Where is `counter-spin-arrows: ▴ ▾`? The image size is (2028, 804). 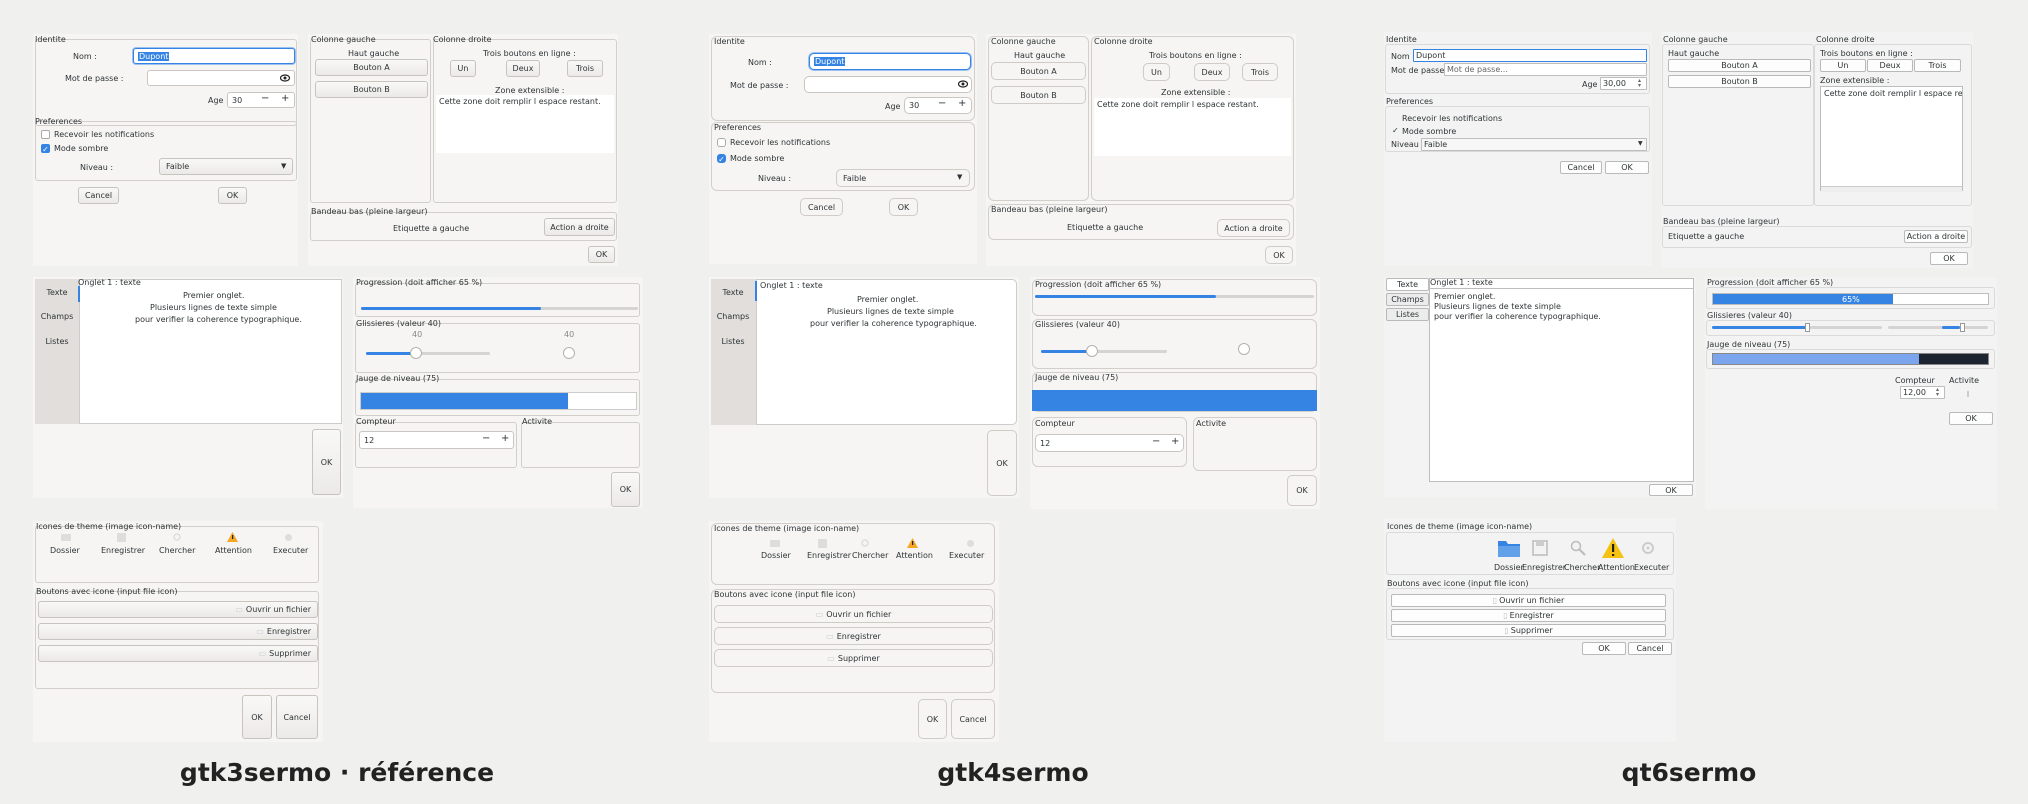 counter-spin-arrows: ▴ ▾ is located at coordinates (1937, 392).